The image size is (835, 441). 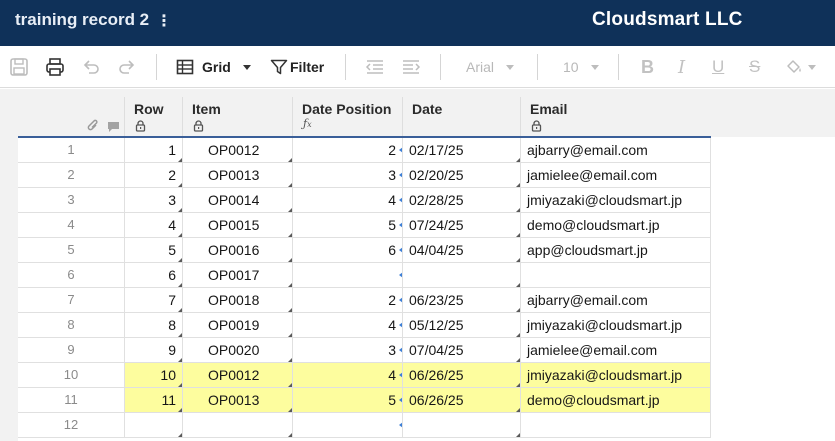 What do you see at coordinates (154, 325) in the screenshot?
I see `cell-row: 8` at bounding box center [154, 325].